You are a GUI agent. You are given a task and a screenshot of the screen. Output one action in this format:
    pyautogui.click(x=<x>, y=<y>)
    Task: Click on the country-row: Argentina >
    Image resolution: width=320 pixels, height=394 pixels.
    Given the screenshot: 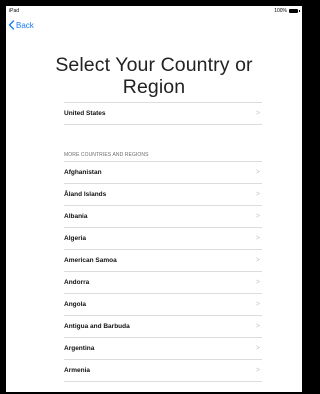 What is the action you would take?
    pyautogui.click(x=163, y=349)
    